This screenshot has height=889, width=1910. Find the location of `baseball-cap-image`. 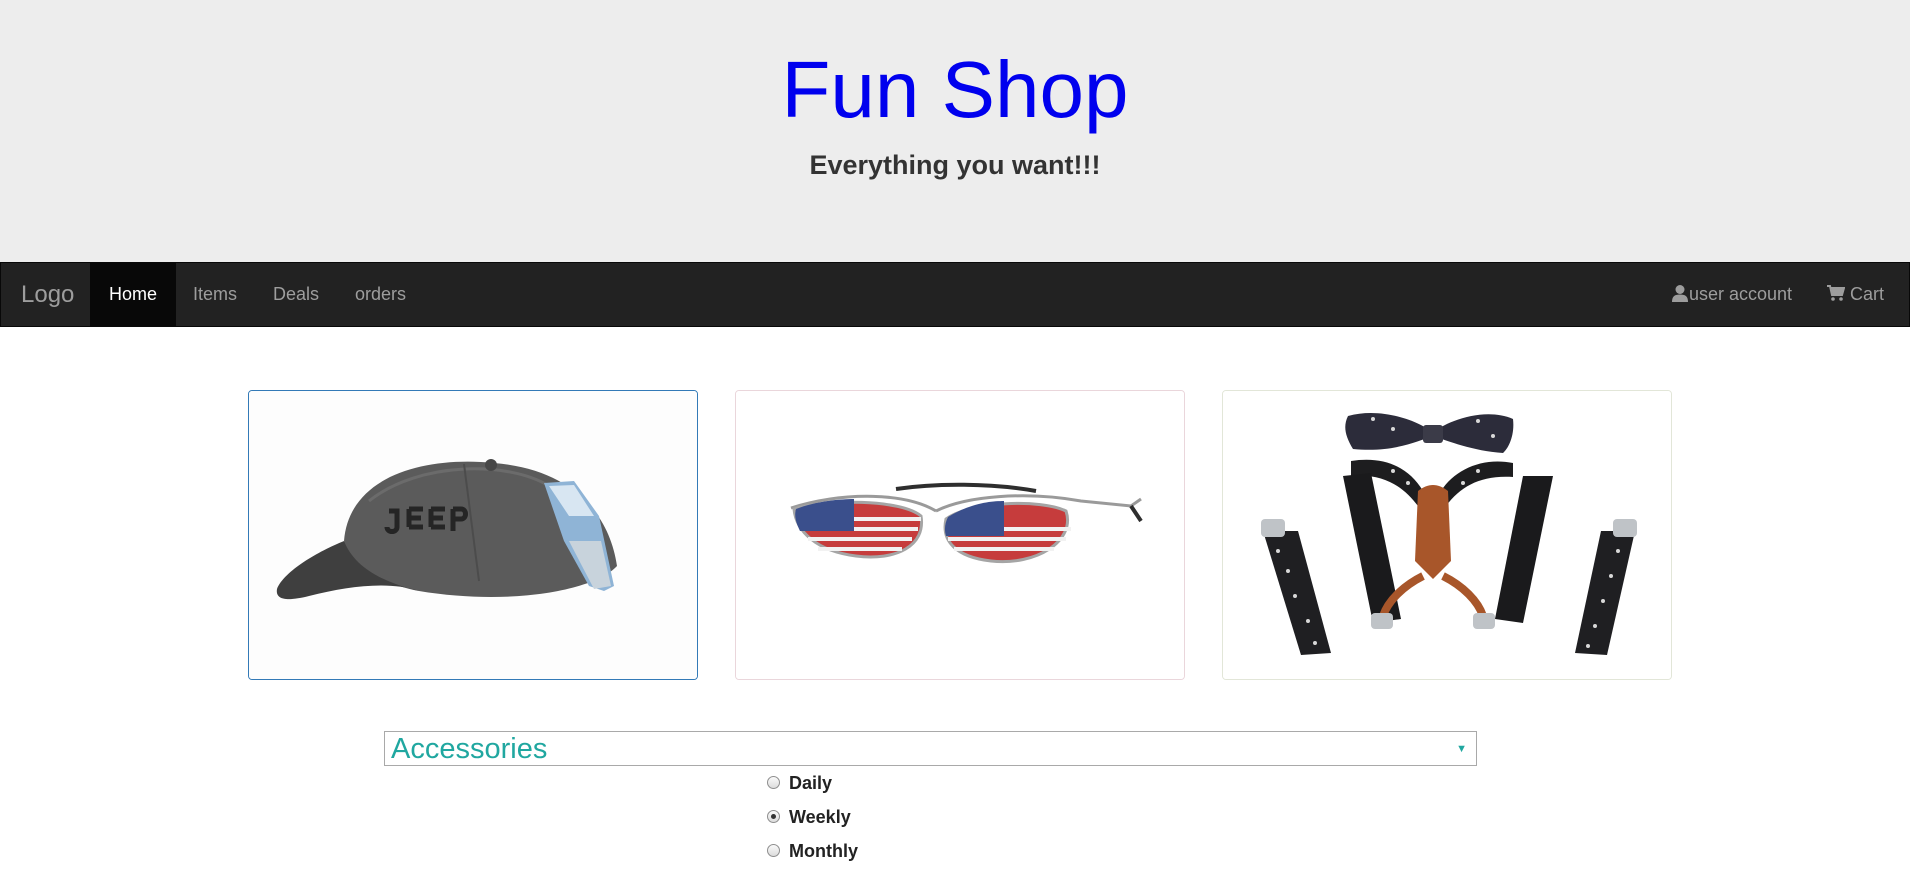

baseball-cap-image is located at coordinates (473, 535).